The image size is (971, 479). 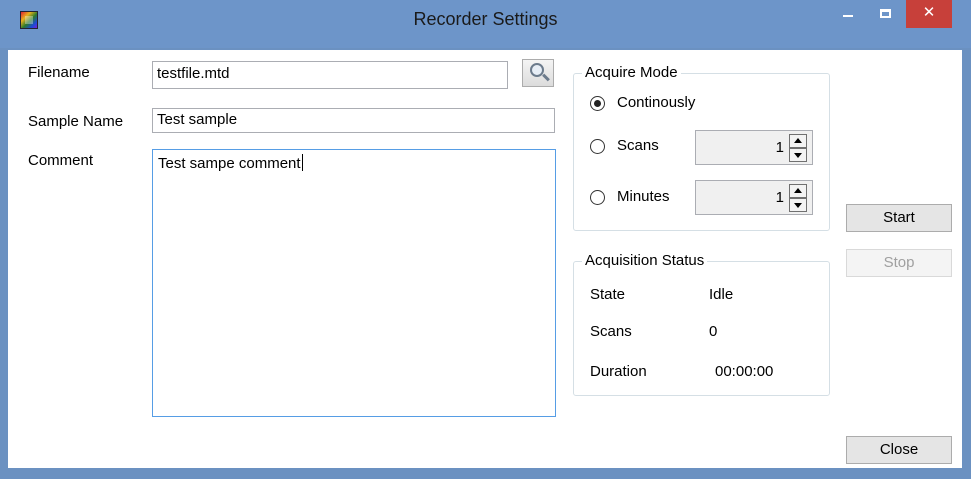 What do you see at coordinates (330, 75) in the screenshot?
I see `filename-input: testfile.mtd` at bounding box center [330, 75].